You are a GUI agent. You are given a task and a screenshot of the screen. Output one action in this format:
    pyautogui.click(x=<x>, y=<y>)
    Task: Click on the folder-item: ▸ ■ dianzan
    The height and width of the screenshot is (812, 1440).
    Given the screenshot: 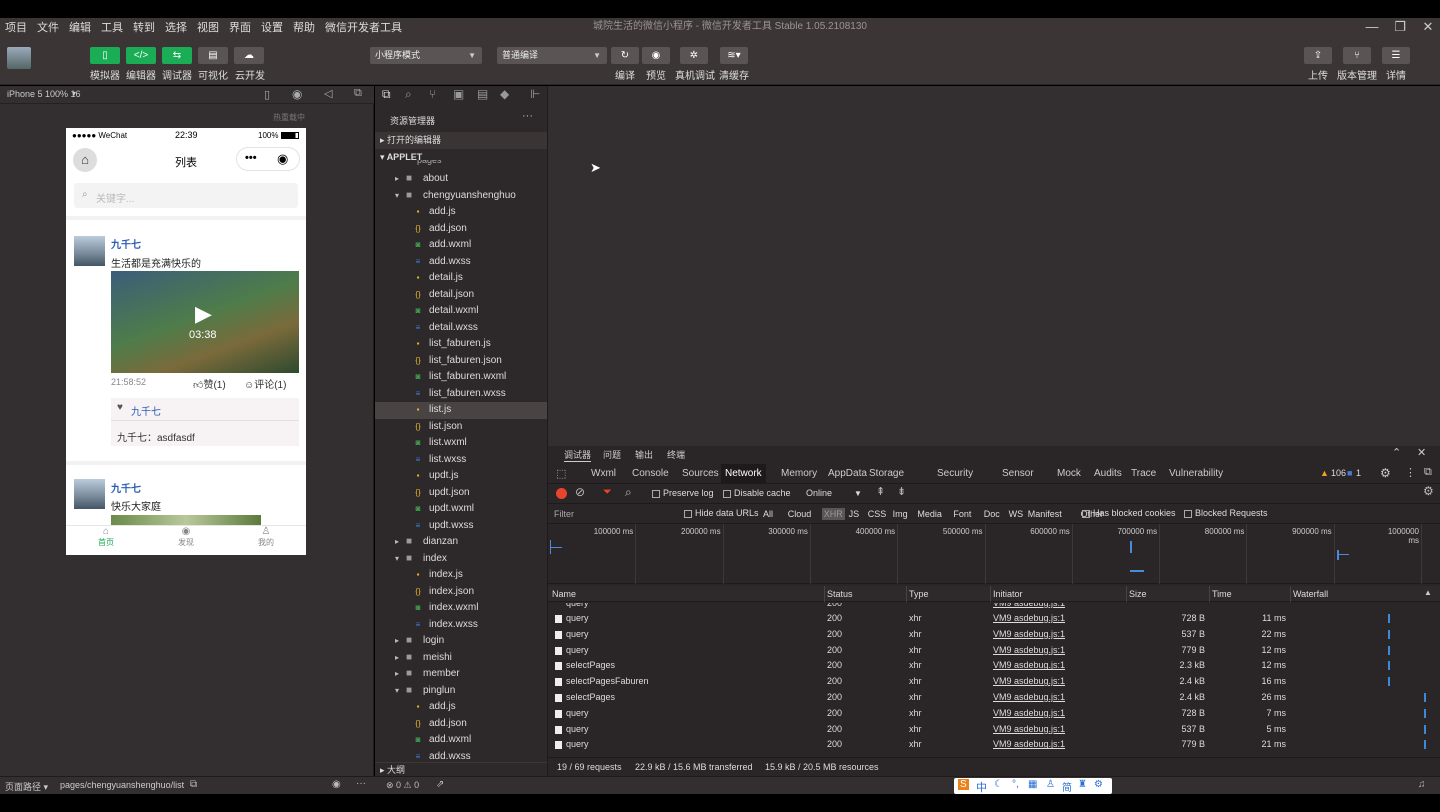 What is the action you would take?
    pyautogui.click(x=461, y=542)
    